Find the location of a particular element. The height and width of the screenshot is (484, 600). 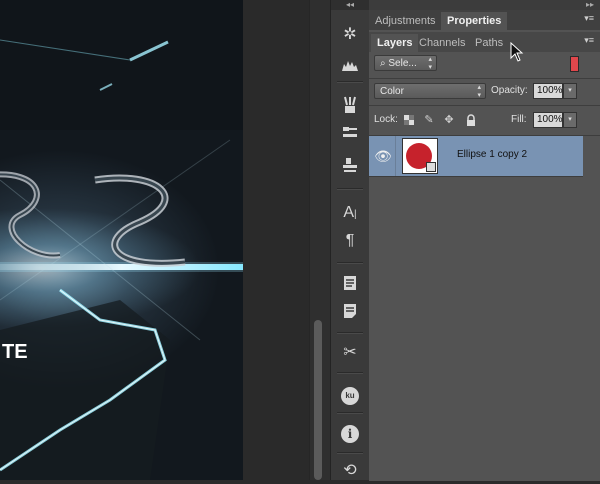

tab-adjustments: Adjustments is located at coordinates (405, 21).